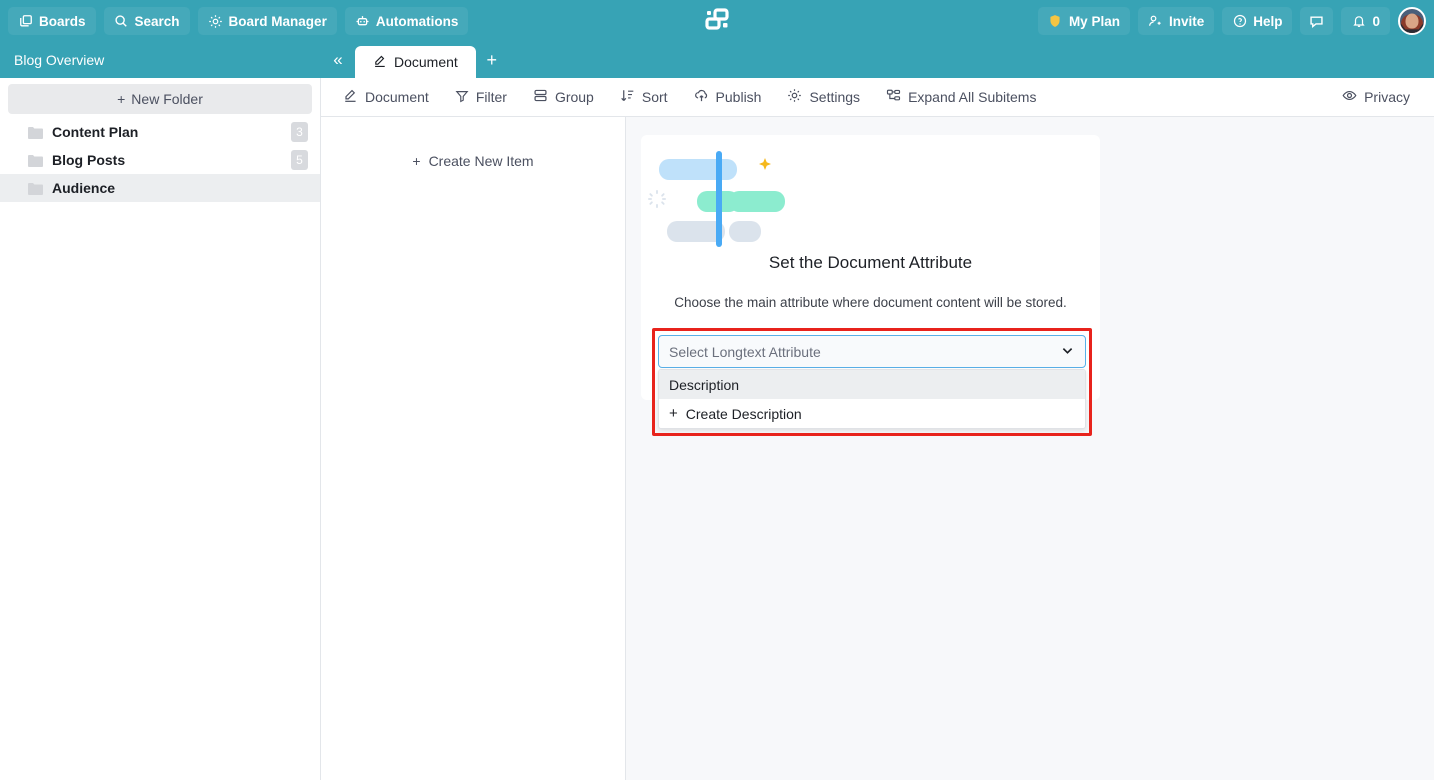 Image resolution: width=1434 pixels, height=780 pixels. What do you see at coordinates (59, 60) in the screenshot?
I see `board-title: Blog Overview` at bounding box center [59, 60].